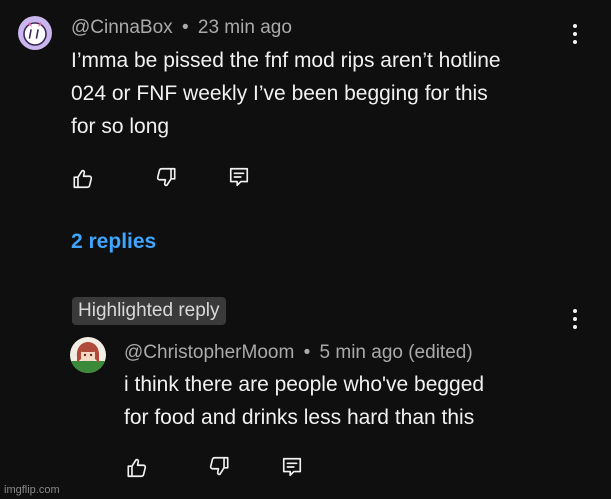  Describe the element at coordinates (88, 357) in the screenshot. I see `avatar-character-icon` at that location.